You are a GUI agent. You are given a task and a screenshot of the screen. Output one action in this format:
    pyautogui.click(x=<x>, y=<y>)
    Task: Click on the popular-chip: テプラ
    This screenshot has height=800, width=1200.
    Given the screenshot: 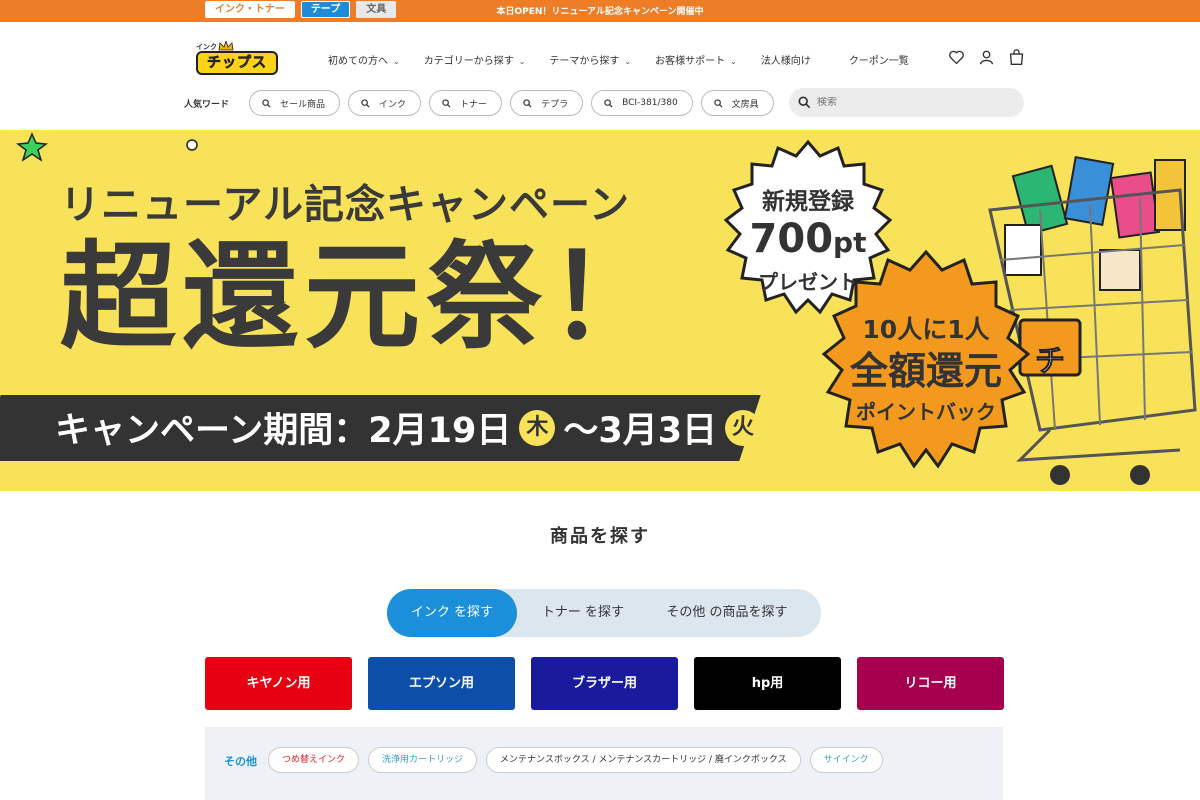 What is the action you would take?
    pyautogui.click(x=547, y=103)
    